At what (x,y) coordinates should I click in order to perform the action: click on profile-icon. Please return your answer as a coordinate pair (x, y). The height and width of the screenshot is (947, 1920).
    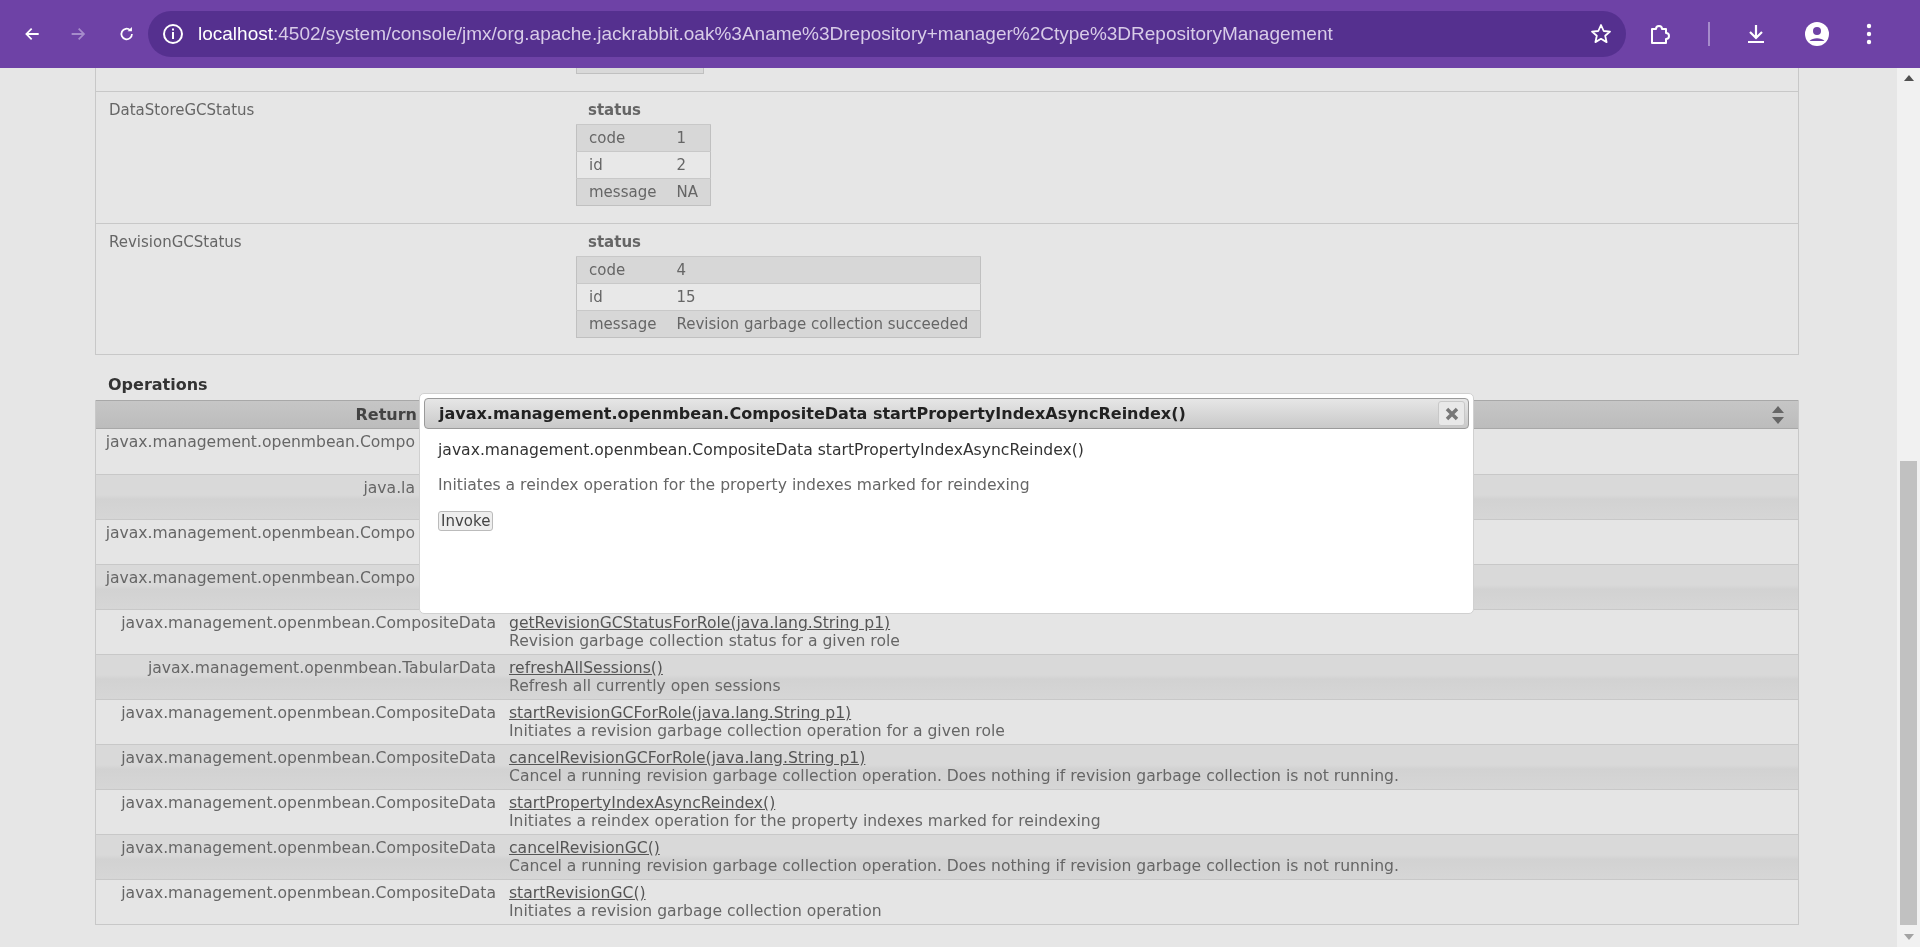
    Looking at the image, I should click on (1817, 34).